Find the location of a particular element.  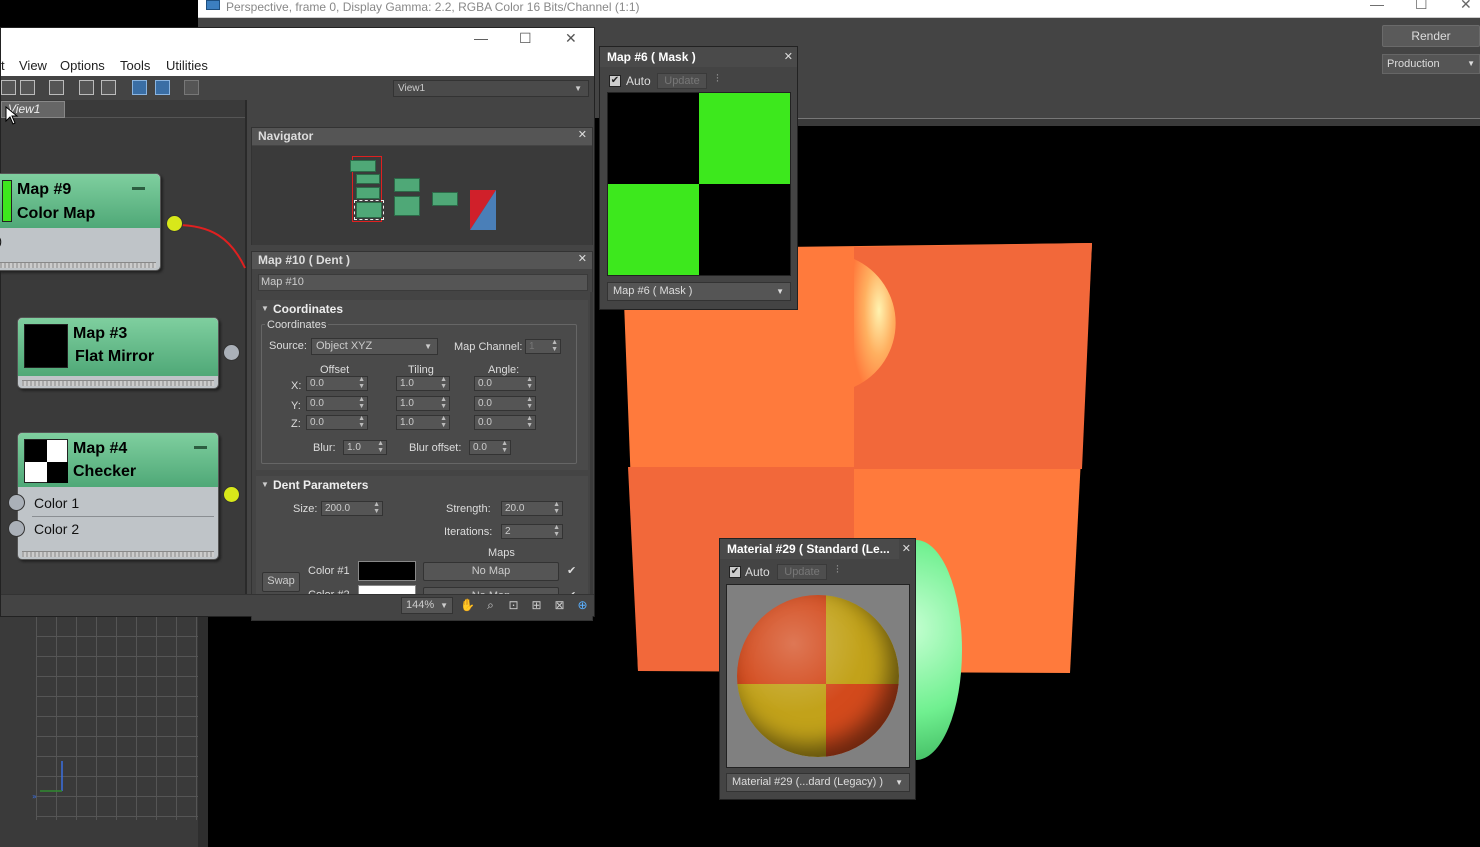

map-name-field: Map #10 is located at coordinates (423, 282).